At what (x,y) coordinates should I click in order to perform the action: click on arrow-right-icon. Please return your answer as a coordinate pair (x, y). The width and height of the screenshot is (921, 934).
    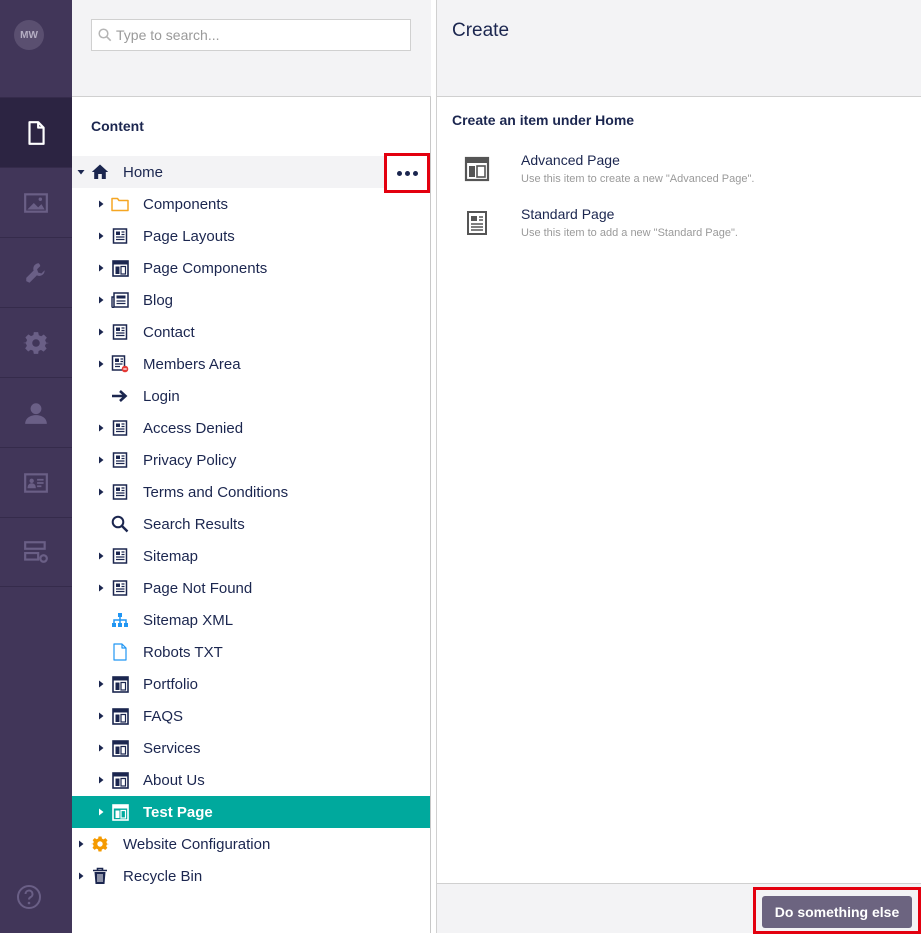
    Looking at the image, I should click on (120, 396).